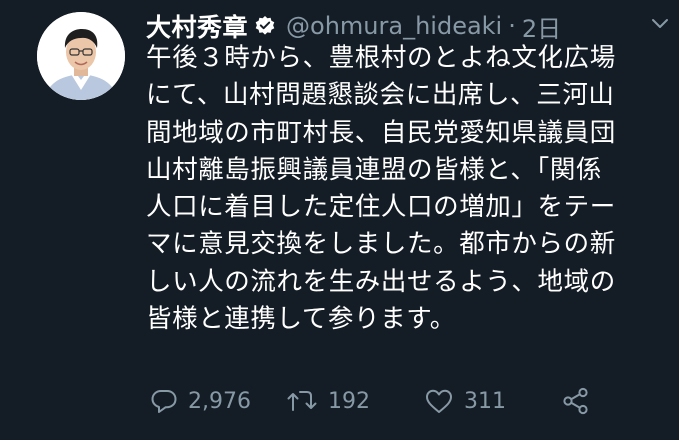  Describe the element at coordinates (349, 401) in the screenshot. I see `retweet-count: 192` at that location.